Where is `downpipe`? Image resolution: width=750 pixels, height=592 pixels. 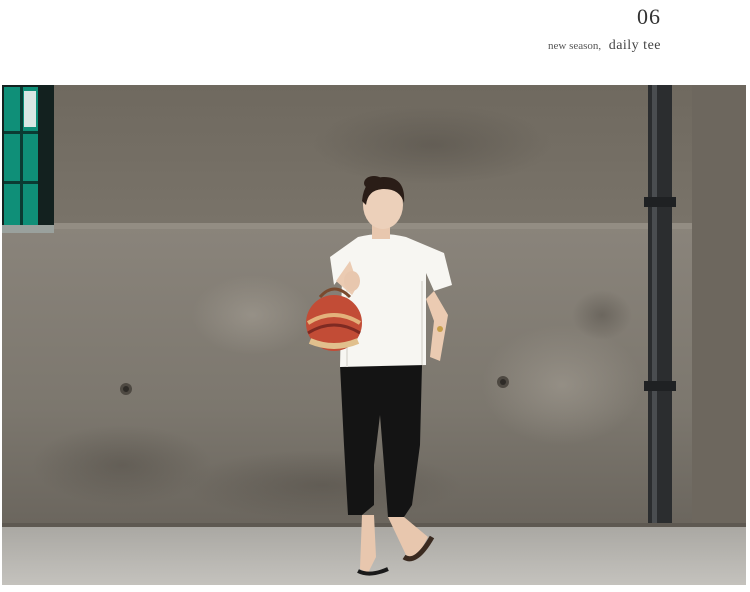 downpipe is located at coordinates (660, 314).